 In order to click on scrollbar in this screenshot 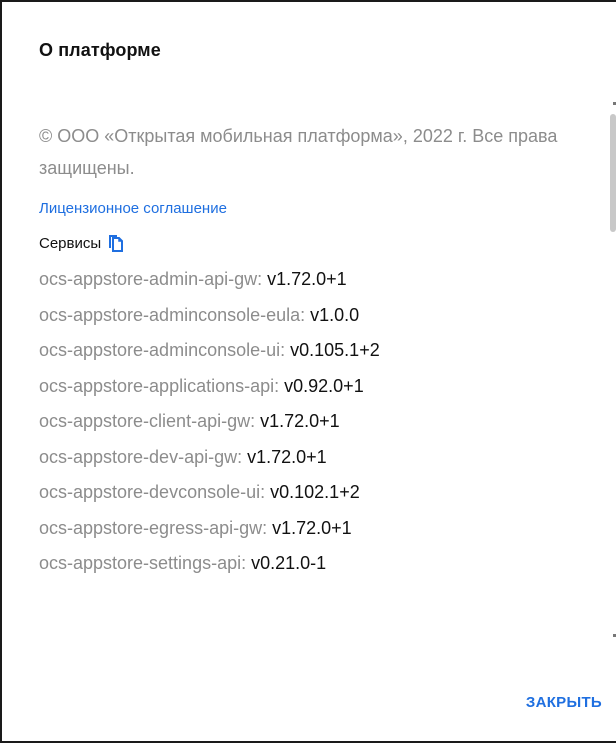, I will do `click(613, 374)`.